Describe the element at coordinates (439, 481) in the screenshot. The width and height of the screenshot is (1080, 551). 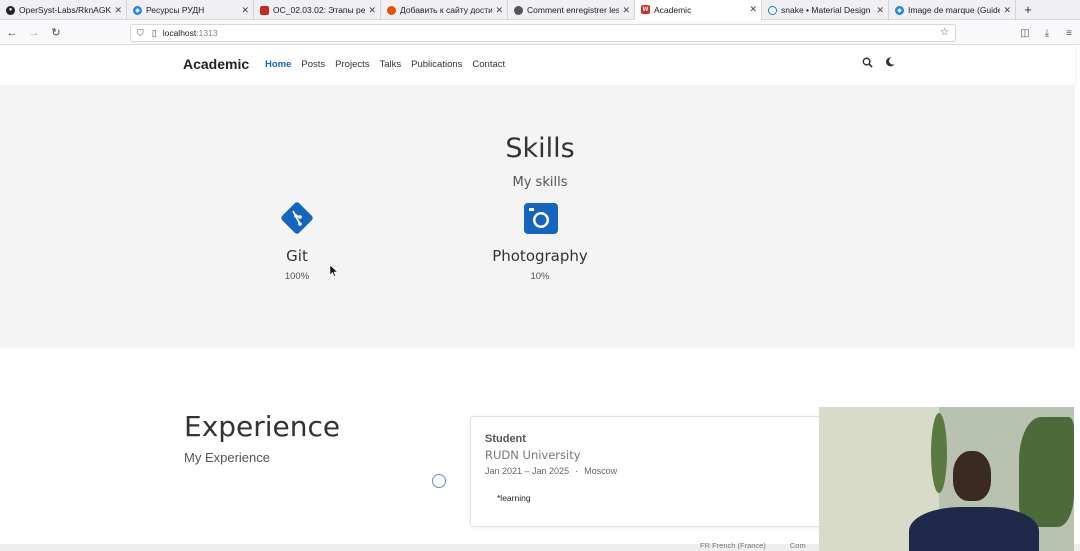
I see `timeline-dot` at that location.